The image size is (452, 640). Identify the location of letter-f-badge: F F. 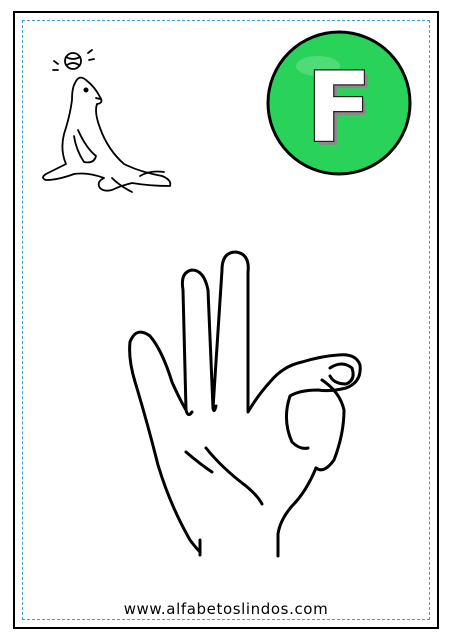
(339, 103).